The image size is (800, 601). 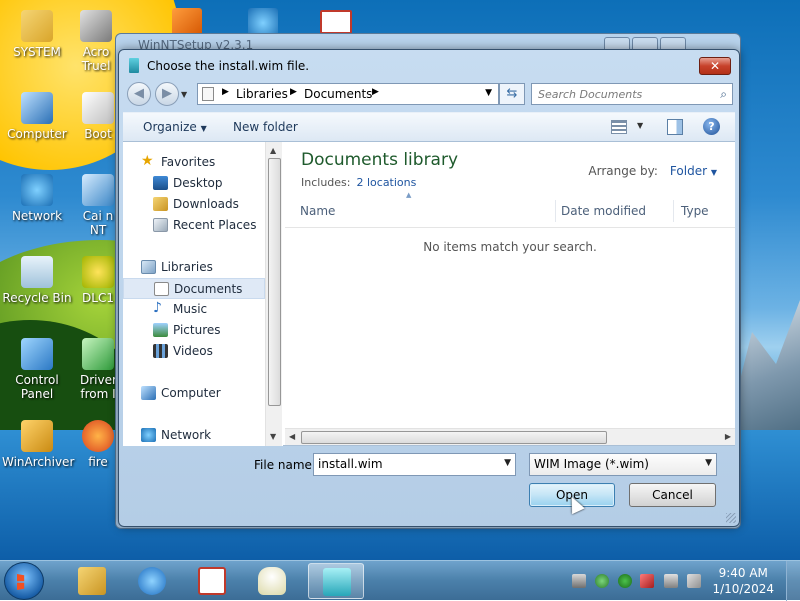 I want to click on file-name-input: install.wim ▼, so click(x=414, y=464).